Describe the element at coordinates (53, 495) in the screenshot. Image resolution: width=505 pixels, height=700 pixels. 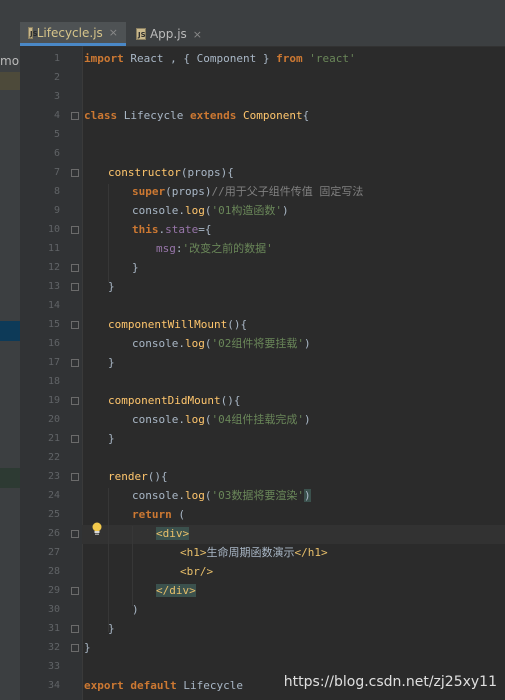
I see `line-number: 24` at that location.